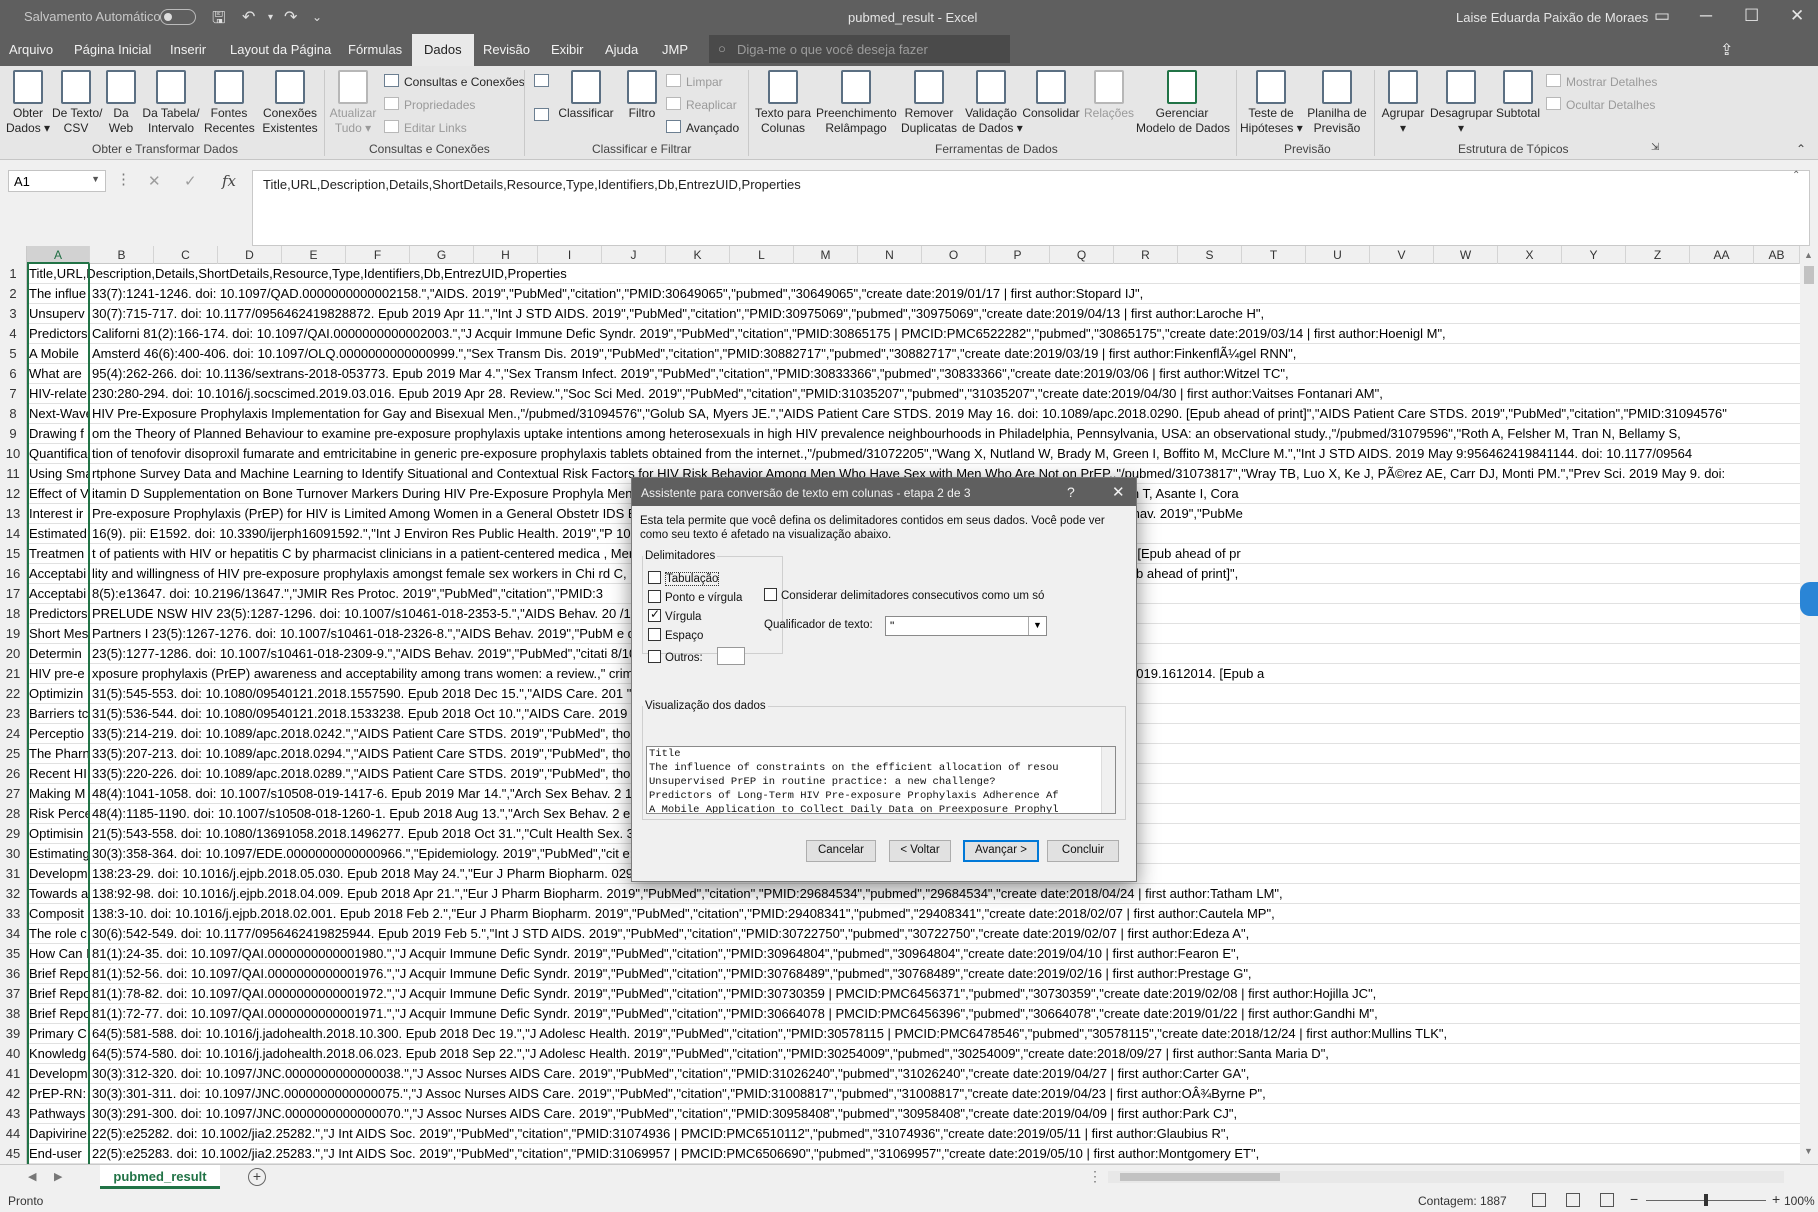 The height and width of the screenshot is (1212, 1818). Describe the element at coordinates (642, 94) in the screenshot. I see `filtro-button: Filtro` at that location.